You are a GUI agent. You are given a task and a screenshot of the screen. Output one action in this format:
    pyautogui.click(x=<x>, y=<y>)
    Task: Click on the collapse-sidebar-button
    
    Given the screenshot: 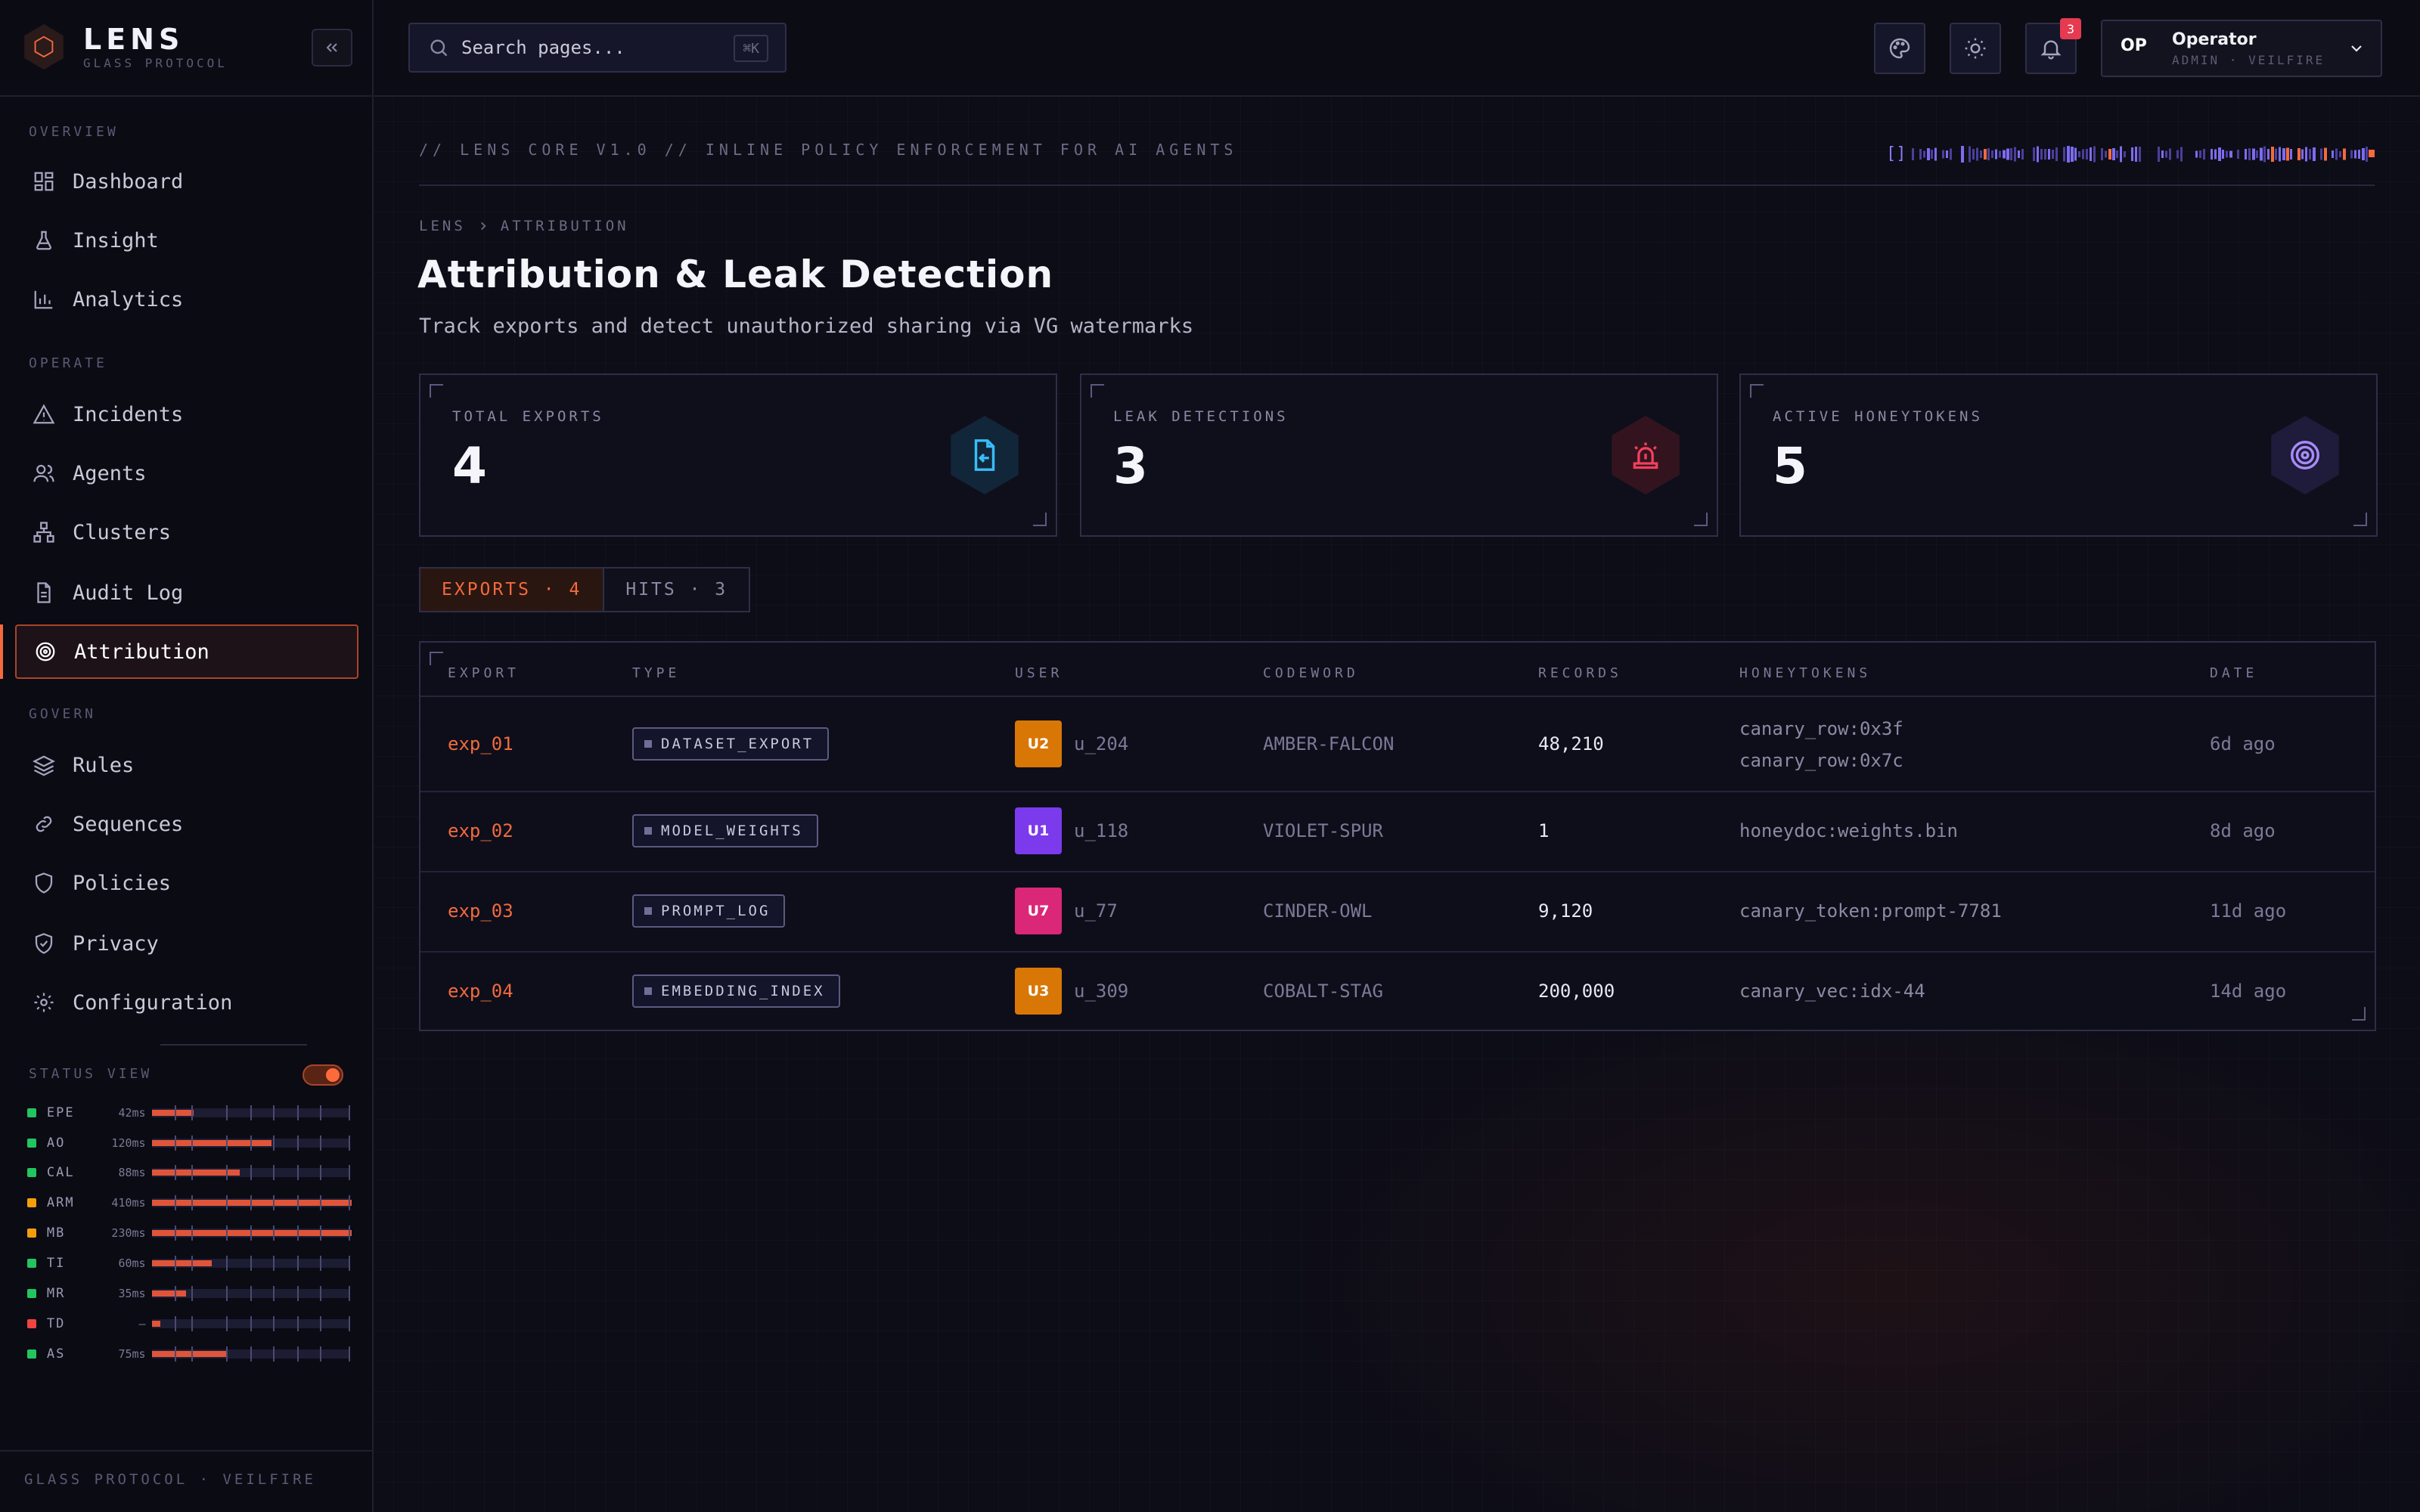 What is the action you would take?
    pyautogui.click(x=332, y=48)
    